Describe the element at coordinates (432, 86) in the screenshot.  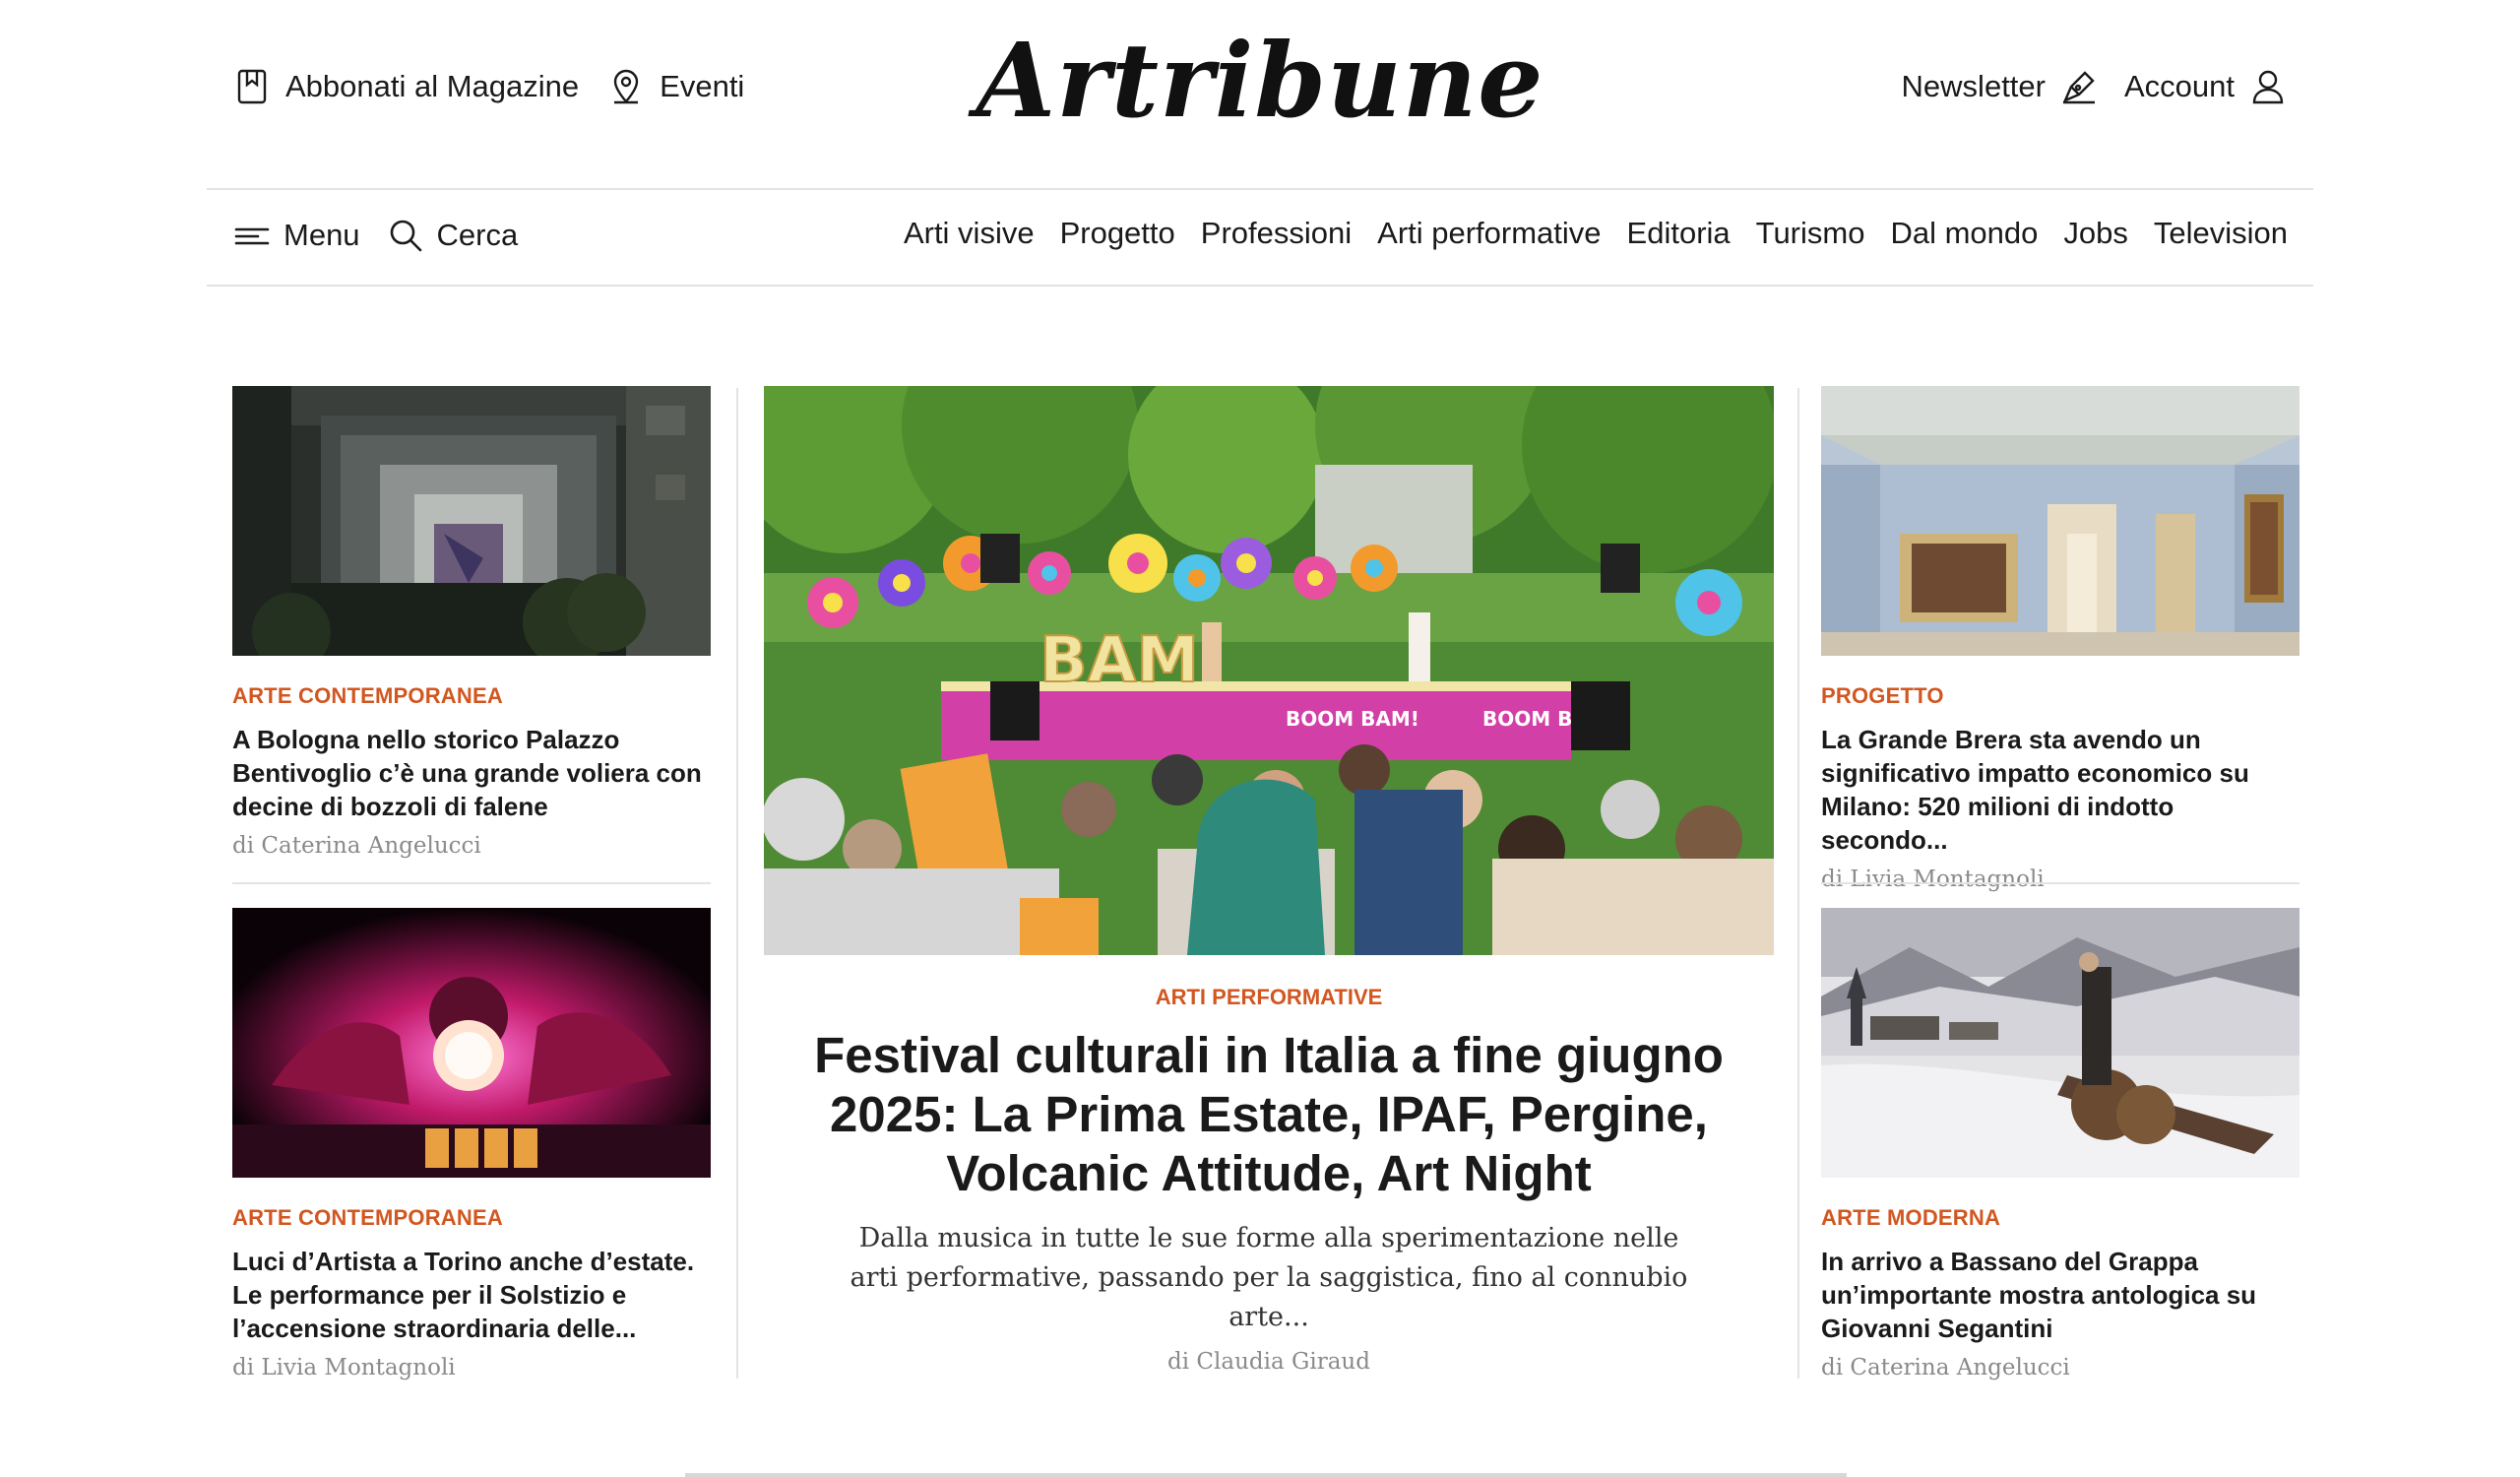
I see `subscribe-magazine-label: Abbonati al Magazine` at that location.